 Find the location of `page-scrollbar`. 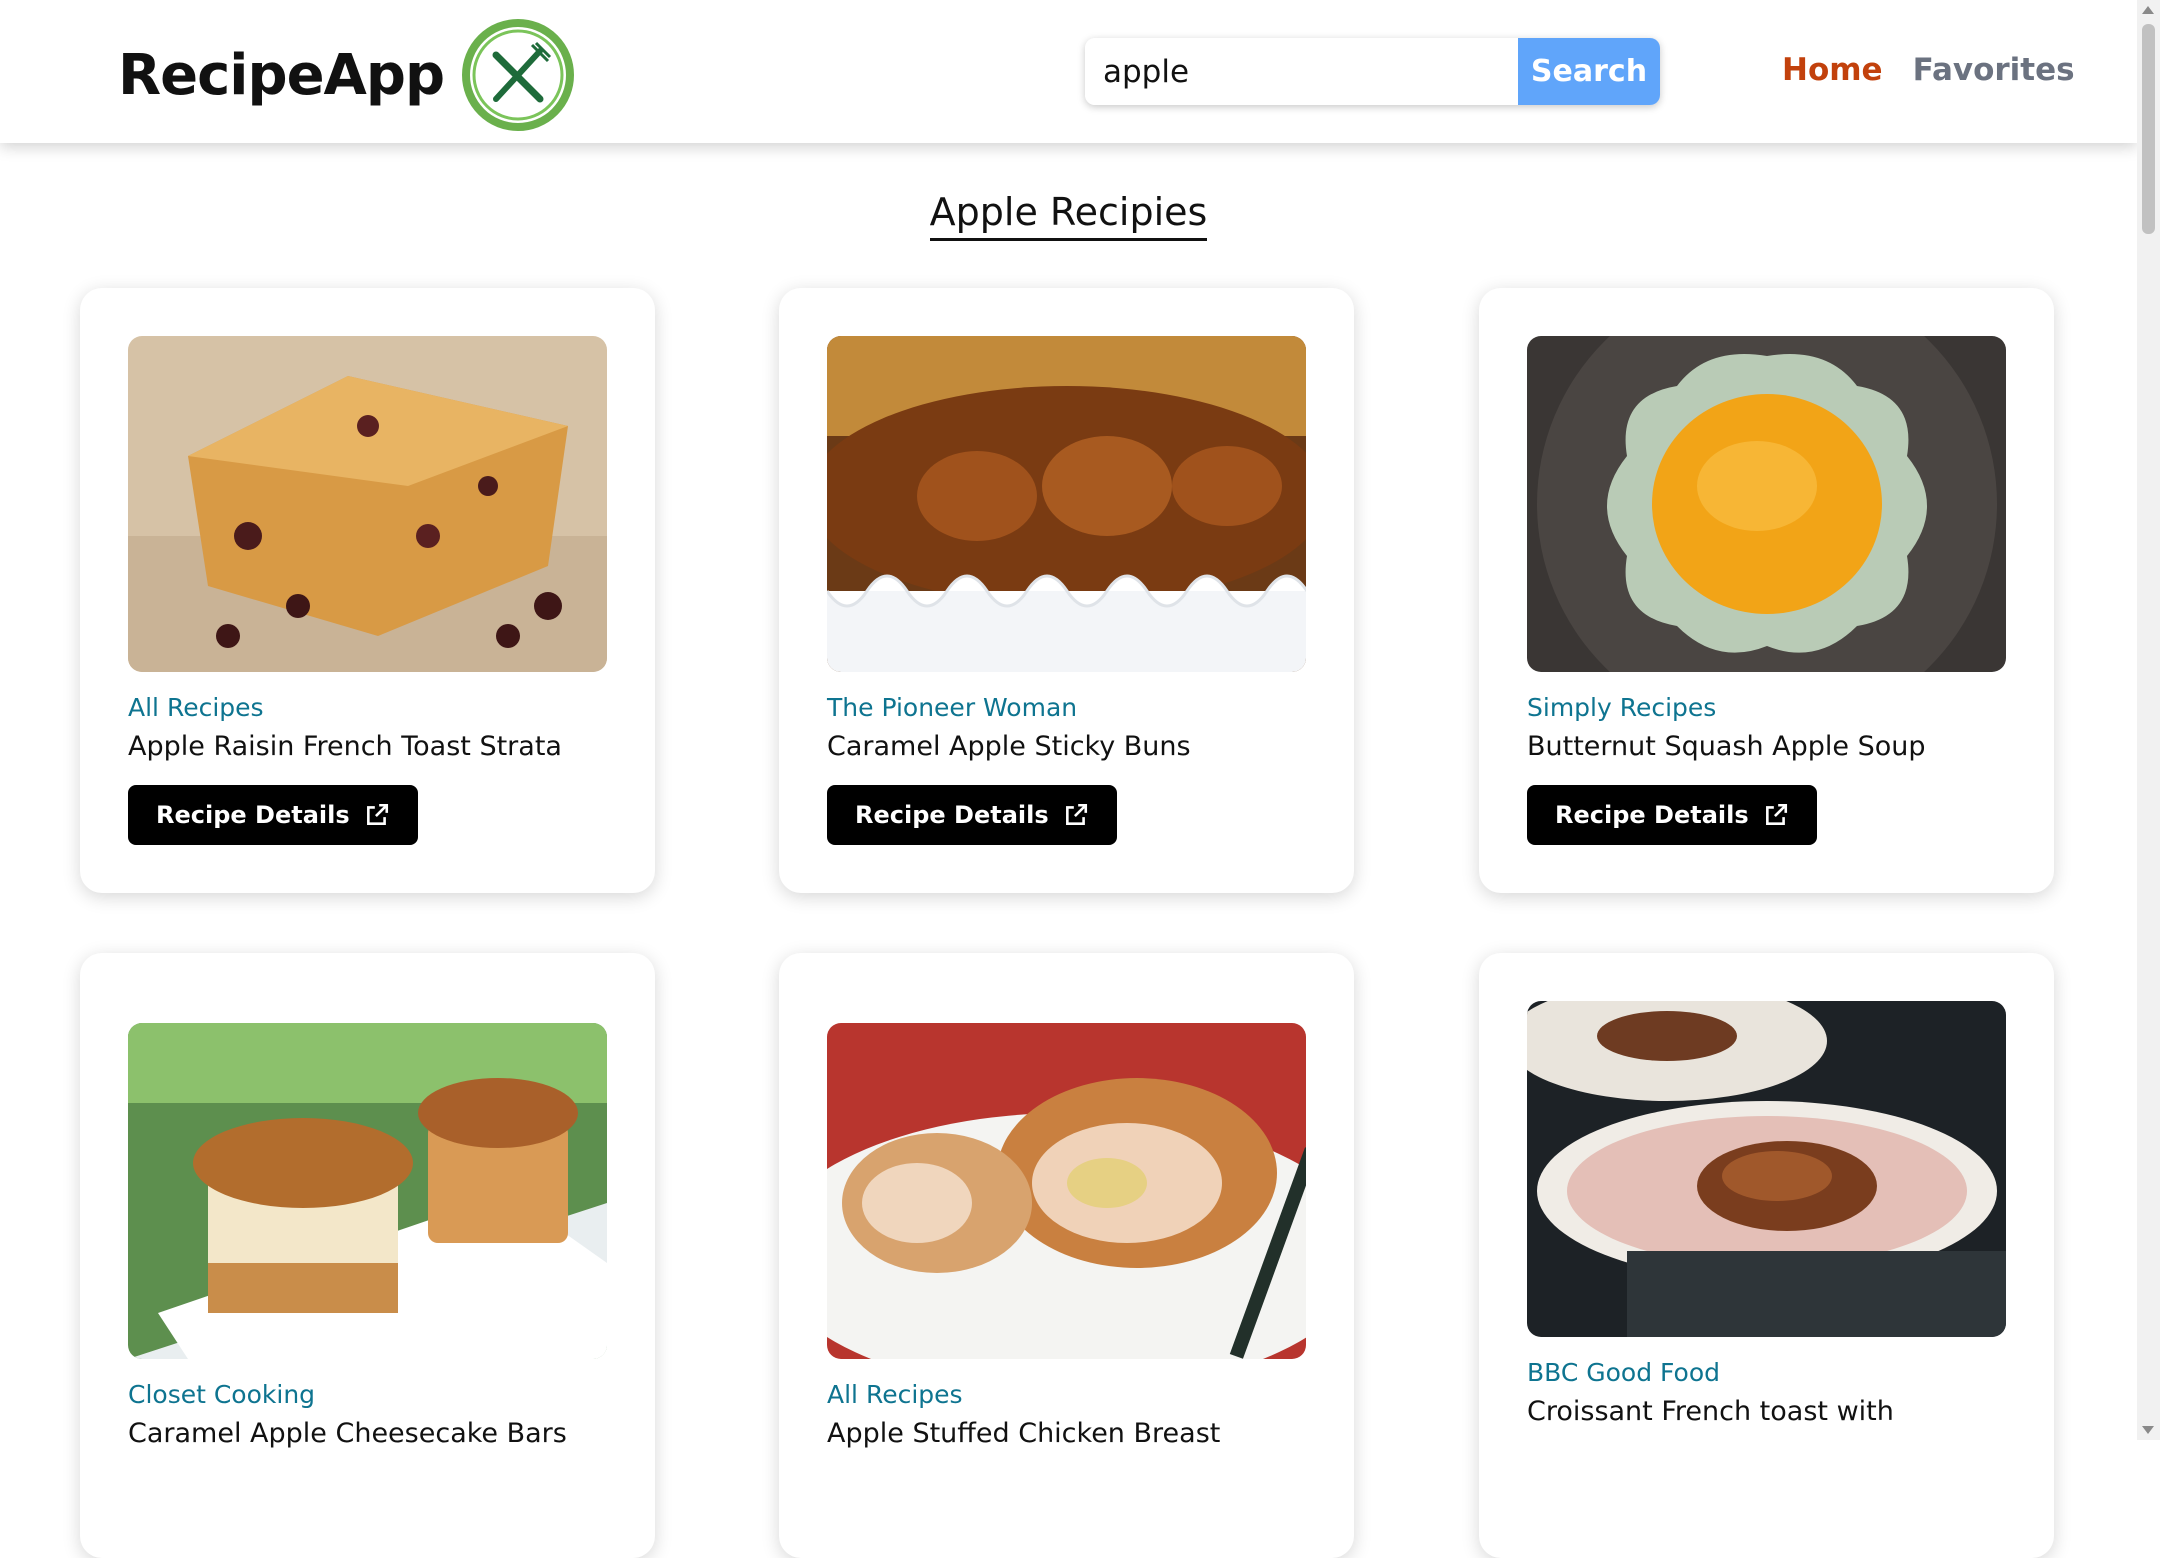

page-scrollbar is located at coordinates (2148, 720).